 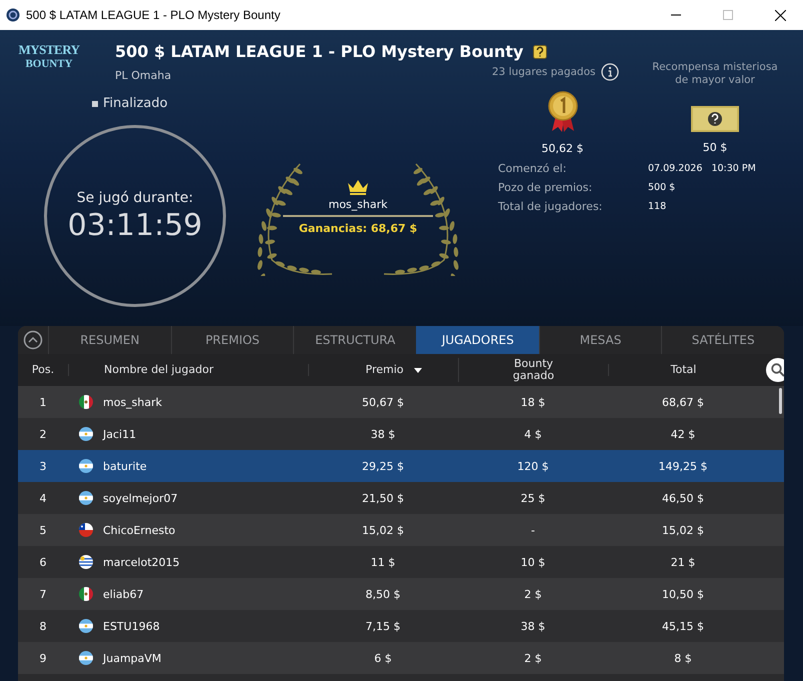 I want to click on total-cell-text: 68,67 $, so click(x=683, y=402).